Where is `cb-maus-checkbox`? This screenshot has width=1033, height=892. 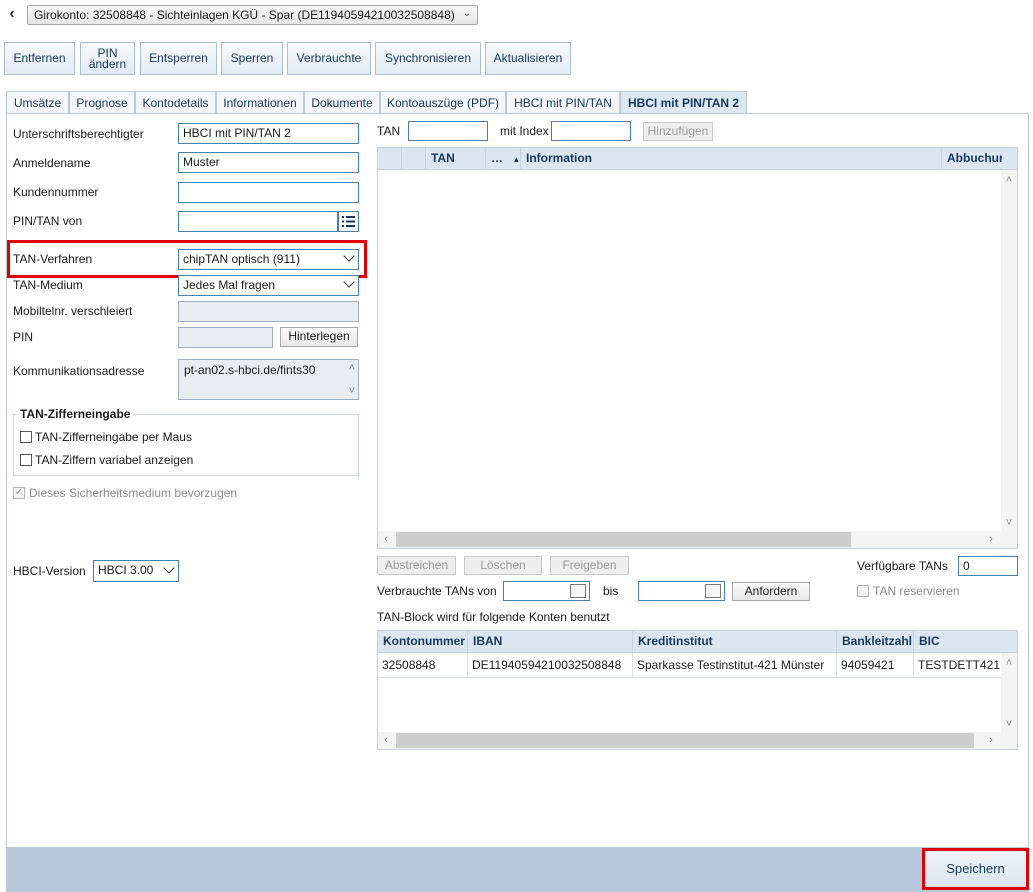
cb-maus-checkbox is located at coordinates (26, 437).